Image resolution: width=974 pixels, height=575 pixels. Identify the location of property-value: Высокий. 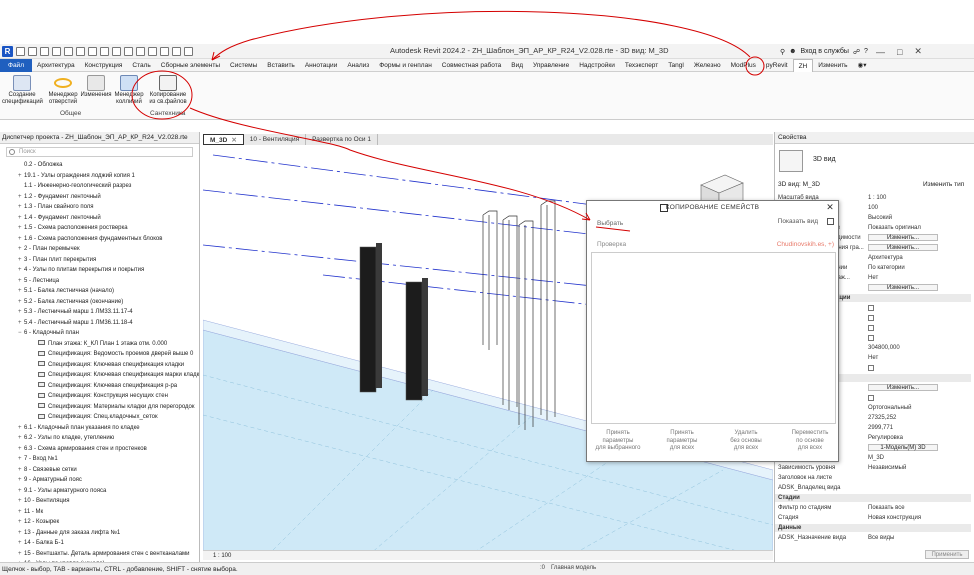
(880, 218).